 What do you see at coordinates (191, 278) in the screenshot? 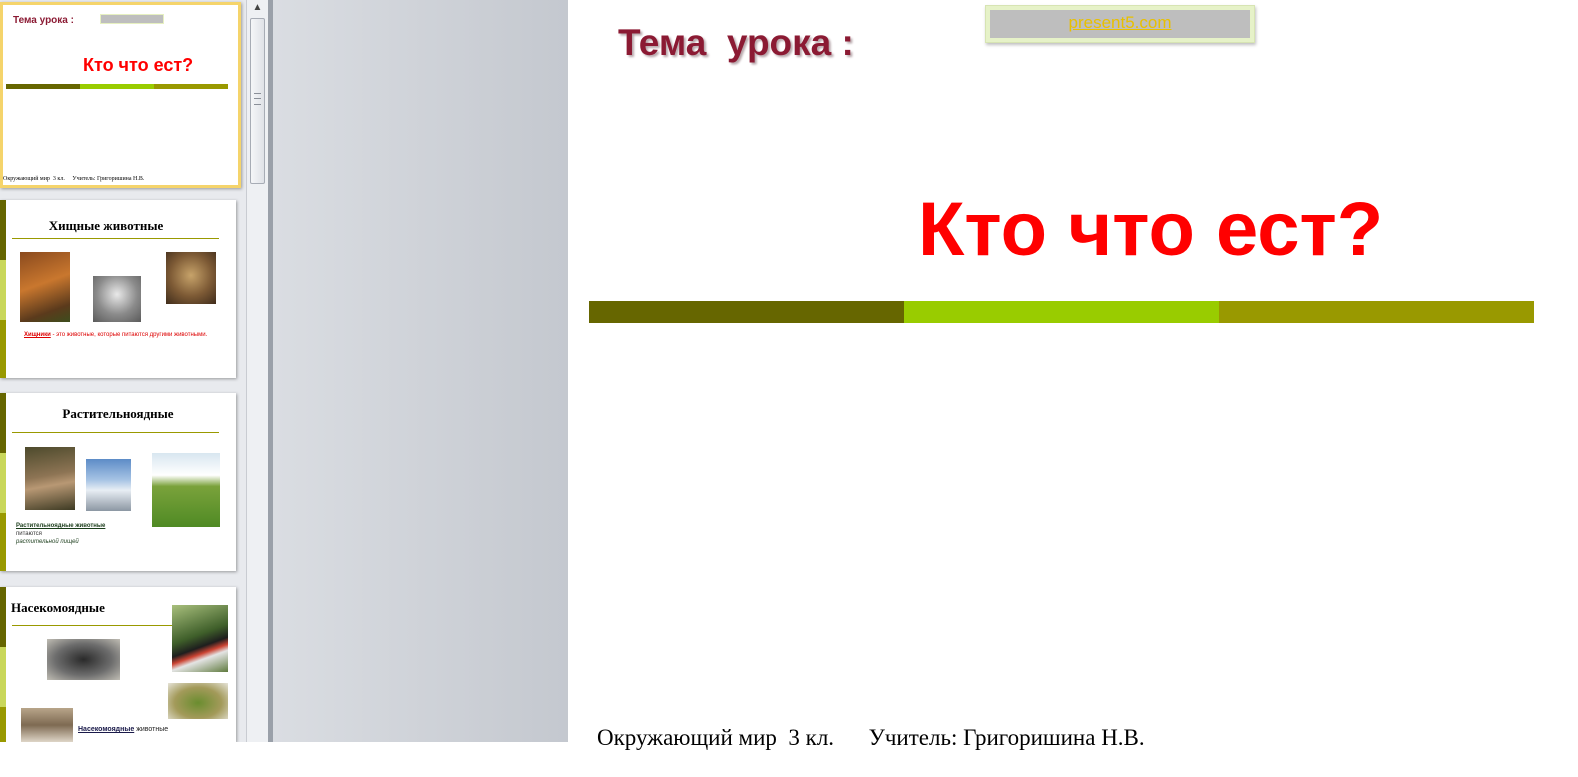
I see `owl-image` at bounding box center [191, 278].